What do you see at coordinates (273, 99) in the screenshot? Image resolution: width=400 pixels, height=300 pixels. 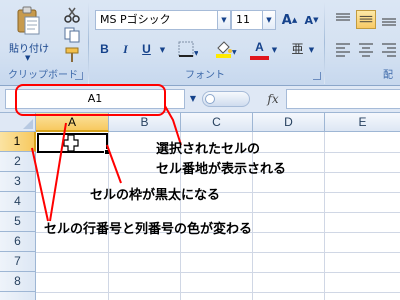 I see `insert-function-button: fx` at bounding box center [273, 99].